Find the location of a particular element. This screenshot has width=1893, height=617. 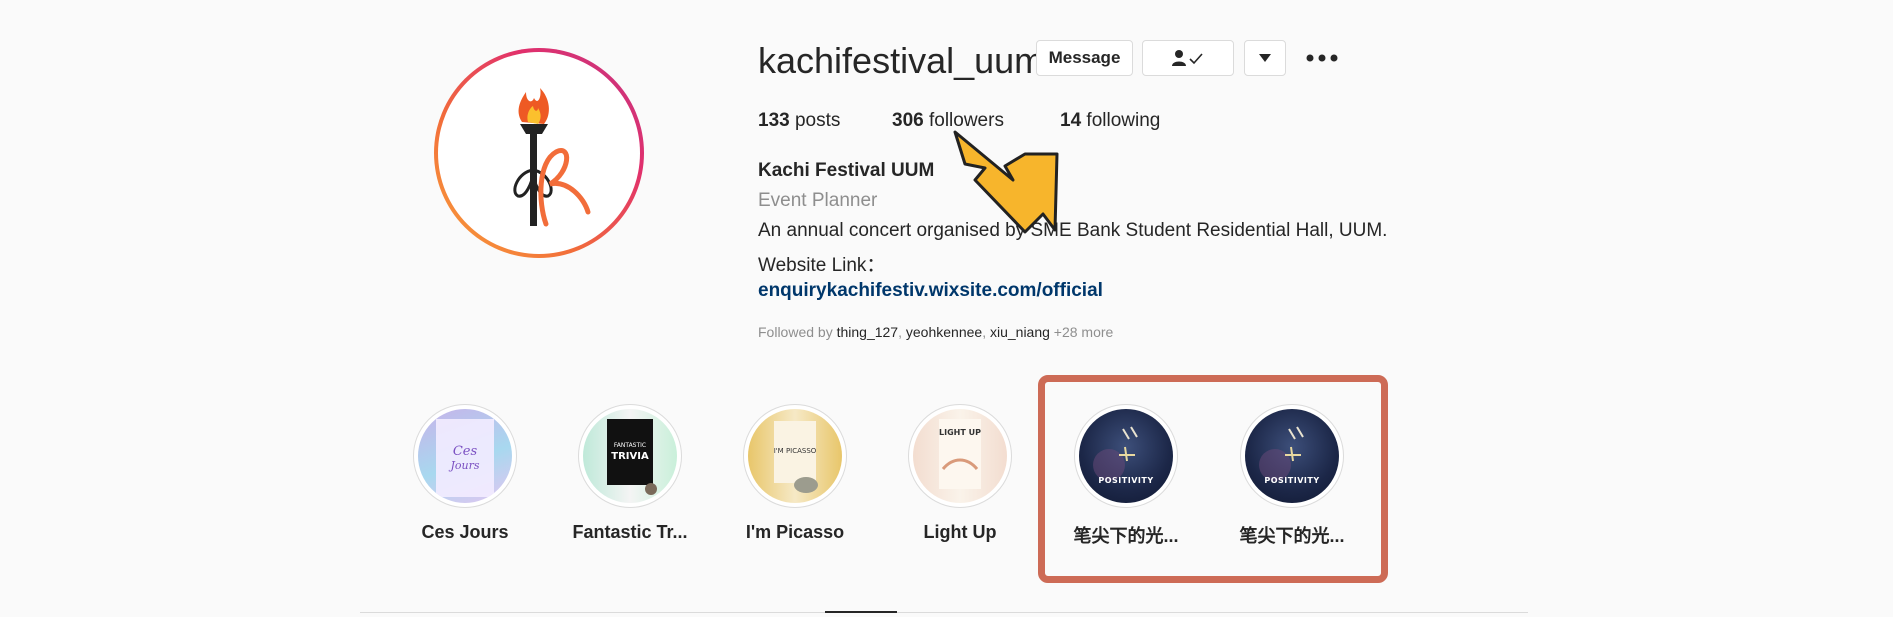

highlight-ces-jours: Ces Jours Ces Jours is located at coordinates (465, 473).